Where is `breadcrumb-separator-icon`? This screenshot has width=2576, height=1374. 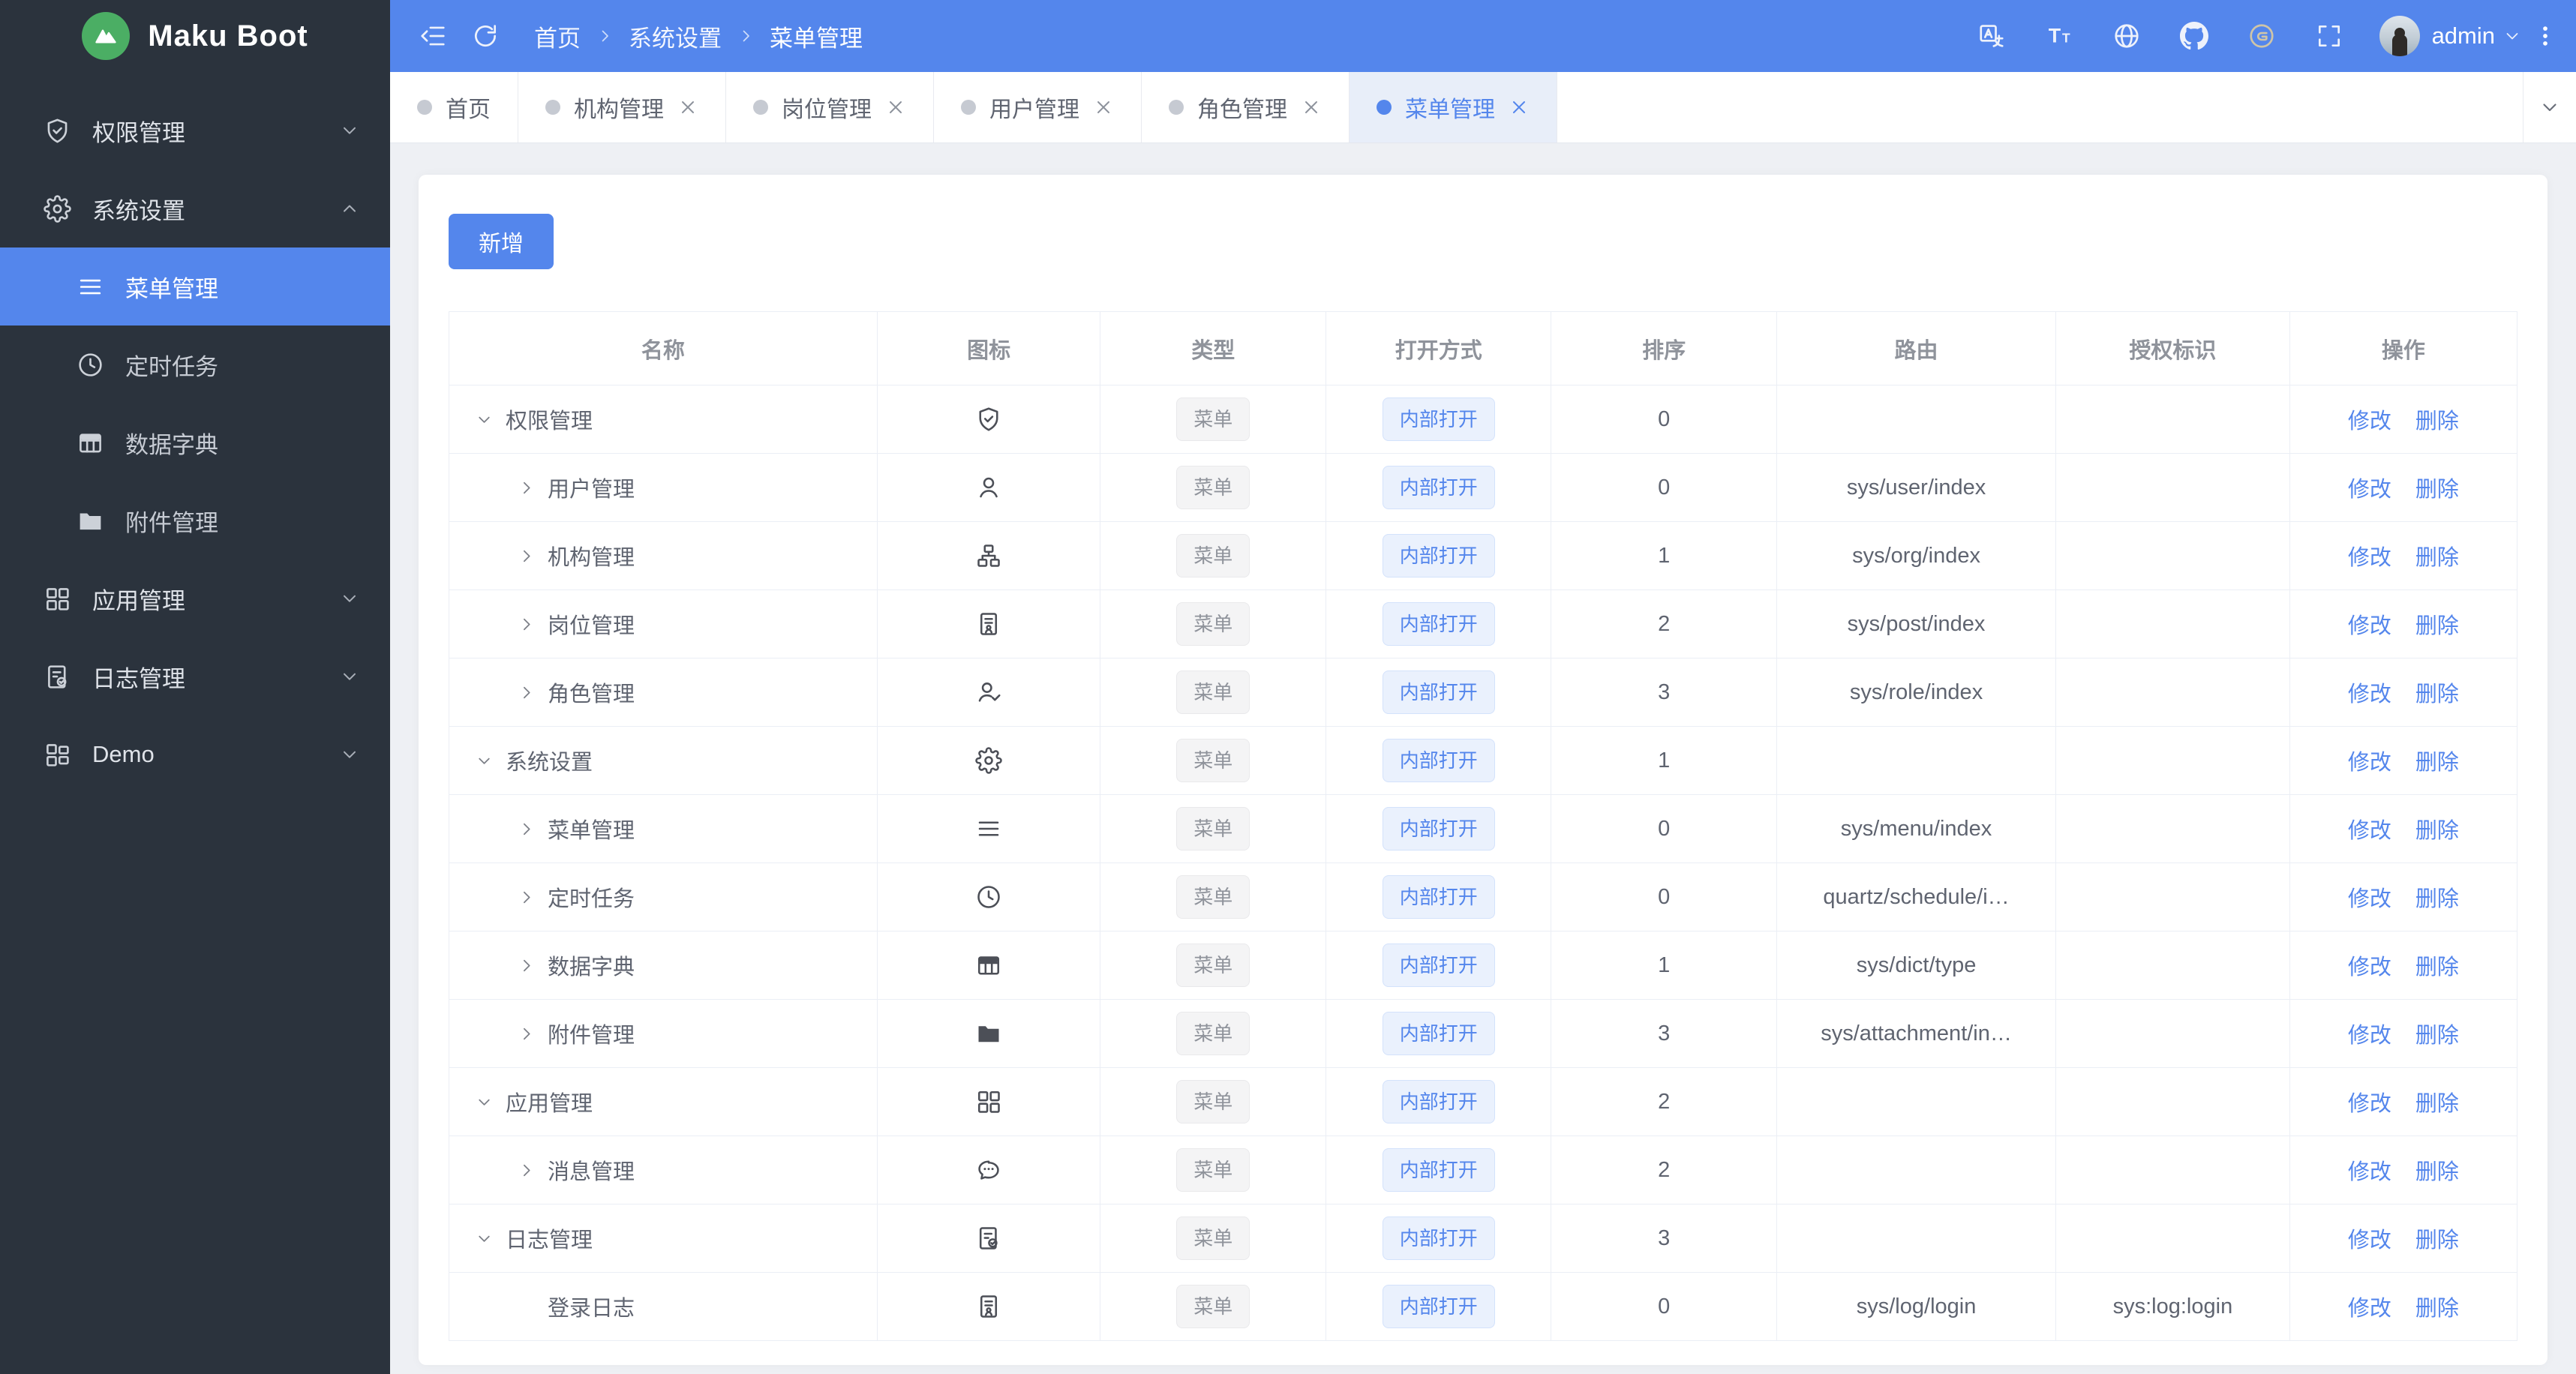 breadcrumb-separator-icon is located at coordinates (605, 36).